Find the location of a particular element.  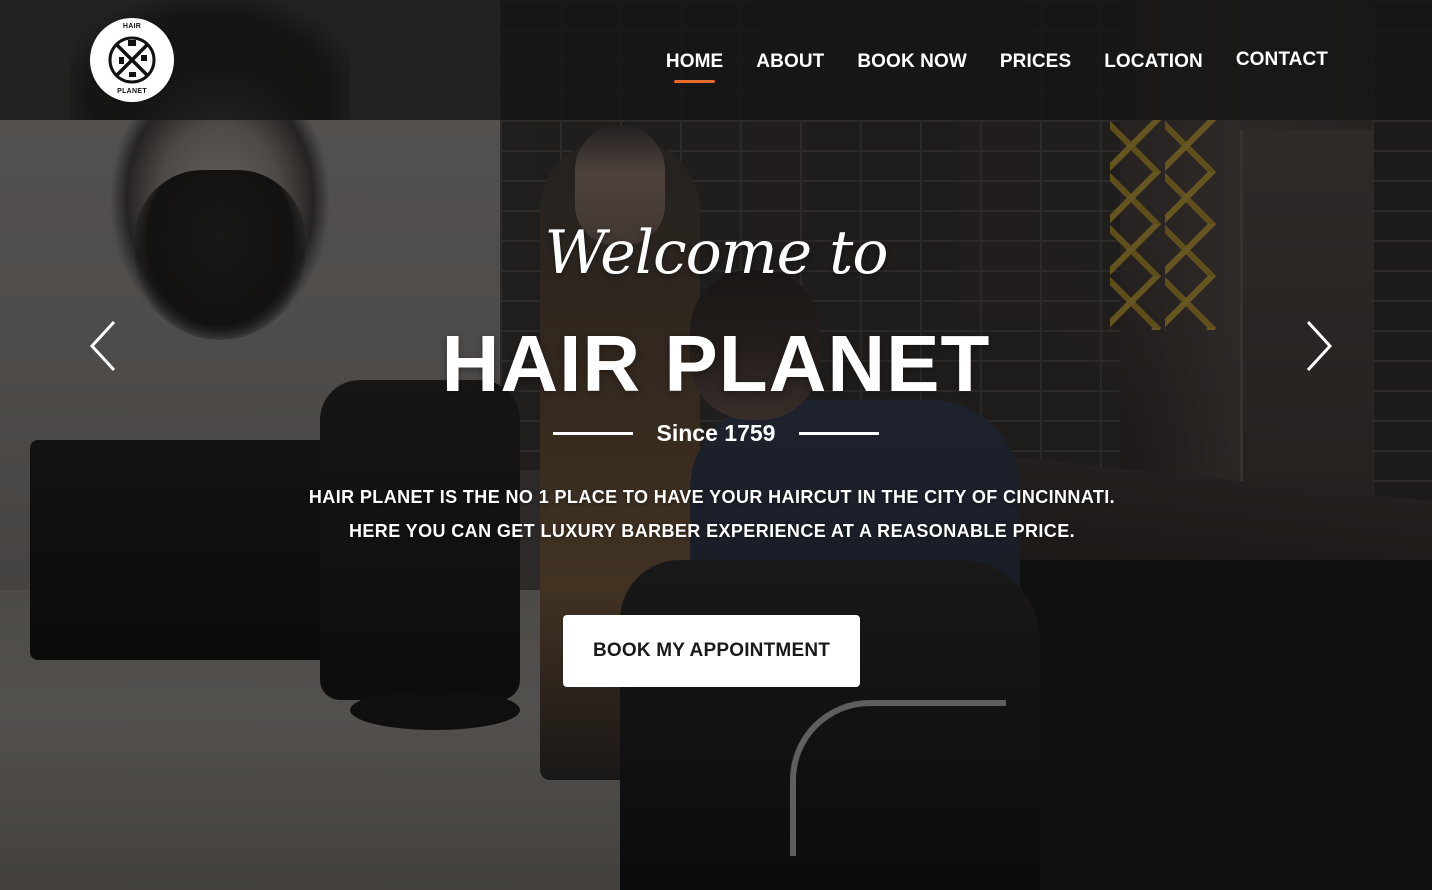

logo: HAIR PLANET is located at coordinates (132, 60).